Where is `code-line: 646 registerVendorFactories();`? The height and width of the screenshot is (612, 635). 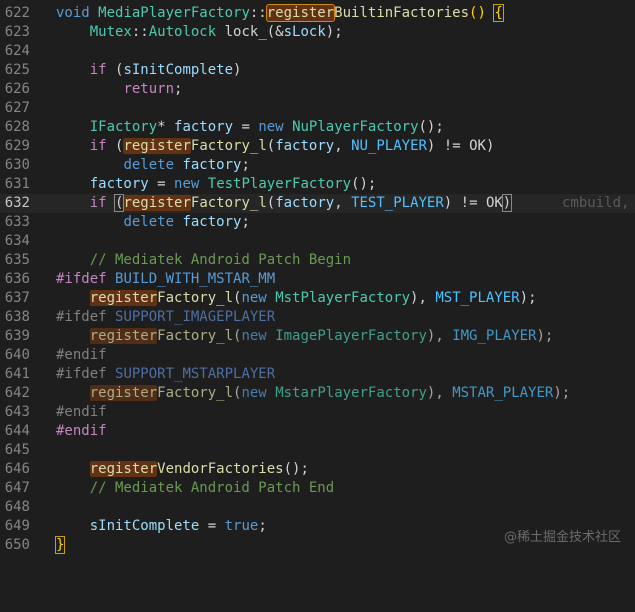
code-line: 646 registerVendorFactories(); is located at coordinates (317, 469).